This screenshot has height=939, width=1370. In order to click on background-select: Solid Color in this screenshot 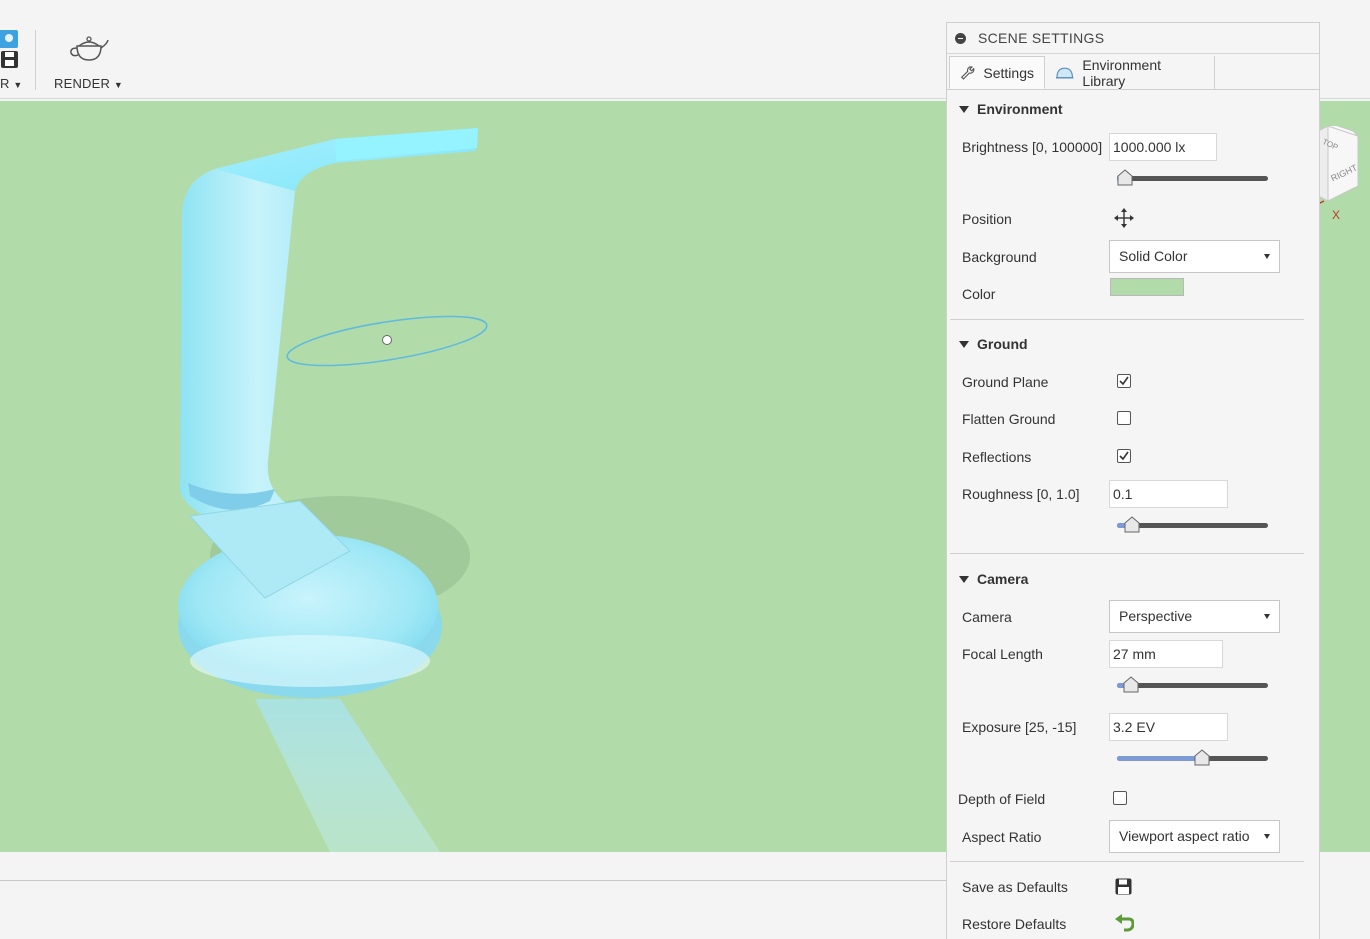, I will do `click(1194, 256)`.